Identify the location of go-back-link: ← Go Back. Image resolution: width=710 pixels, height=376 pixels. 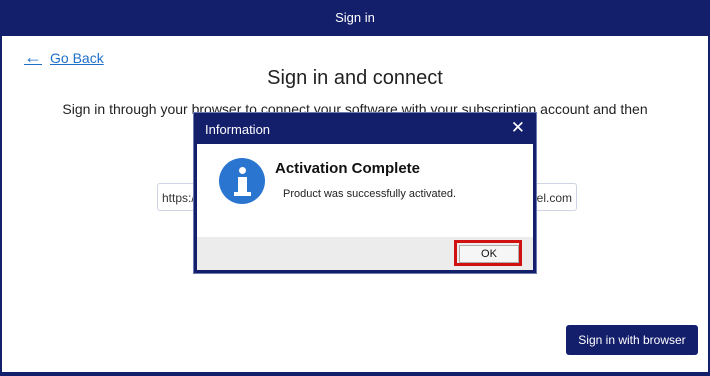
(64, 57).